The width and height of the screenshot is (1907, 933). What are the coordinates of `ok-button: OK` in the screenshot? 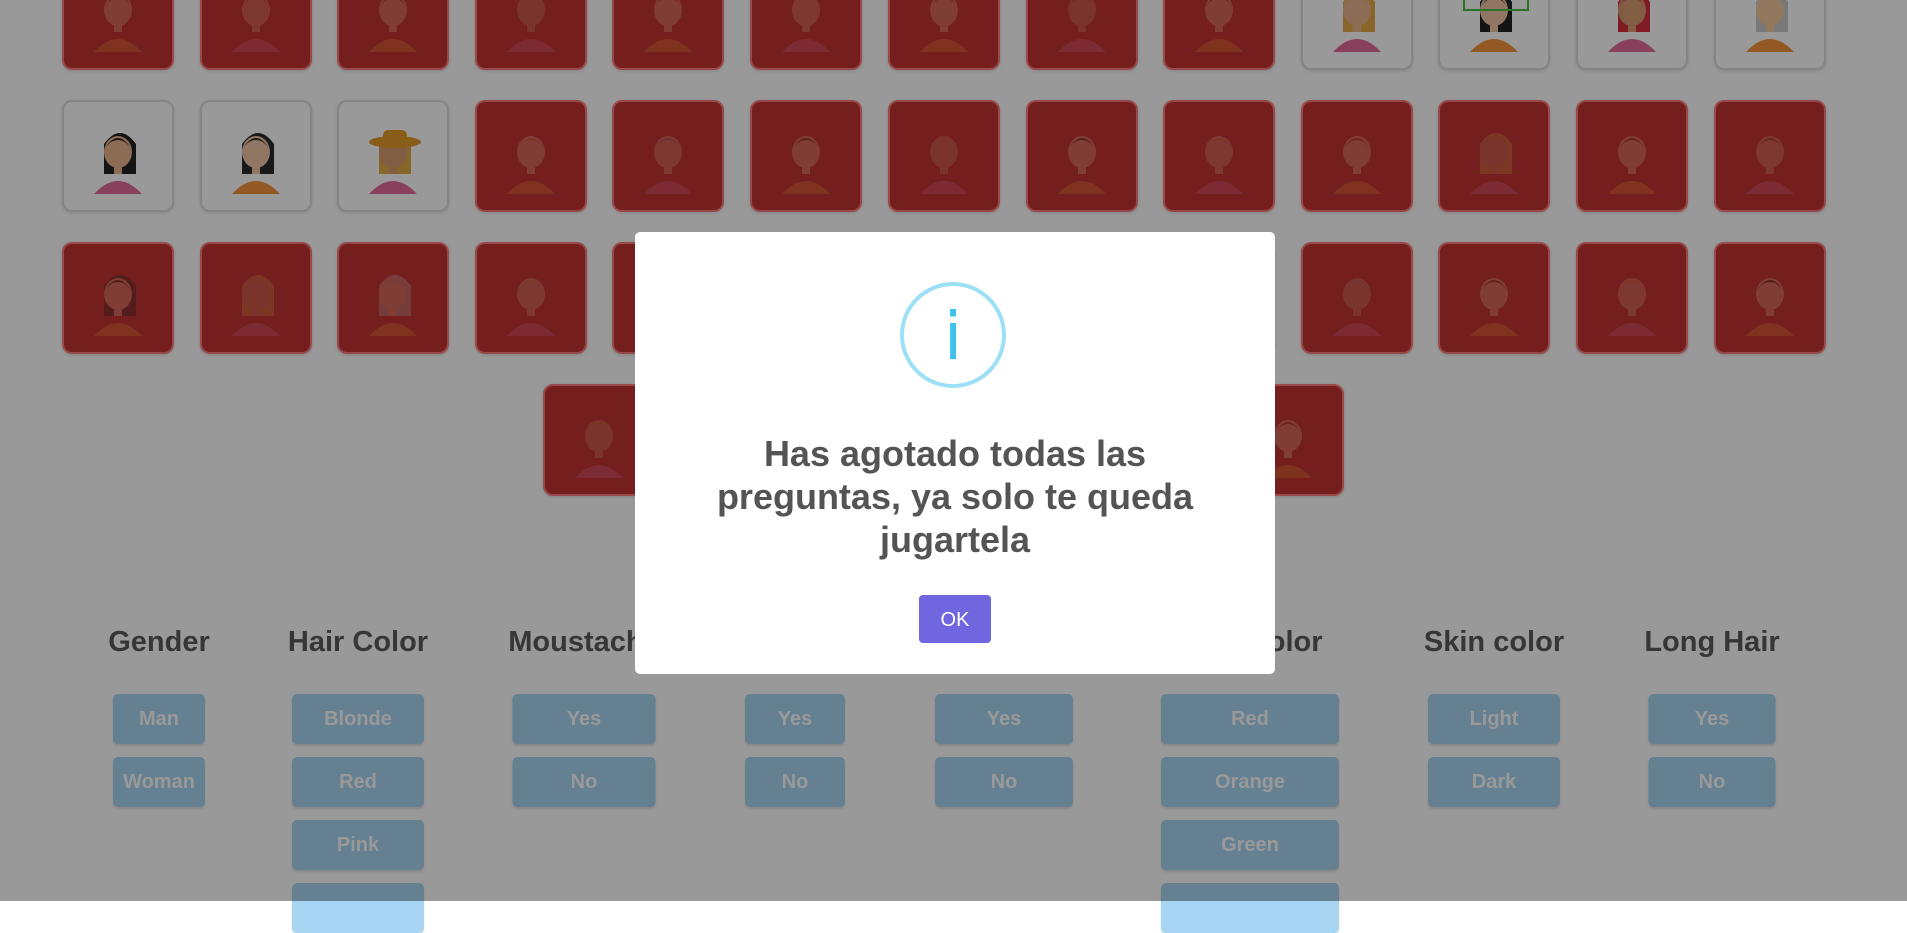 It's located at (955, 619).